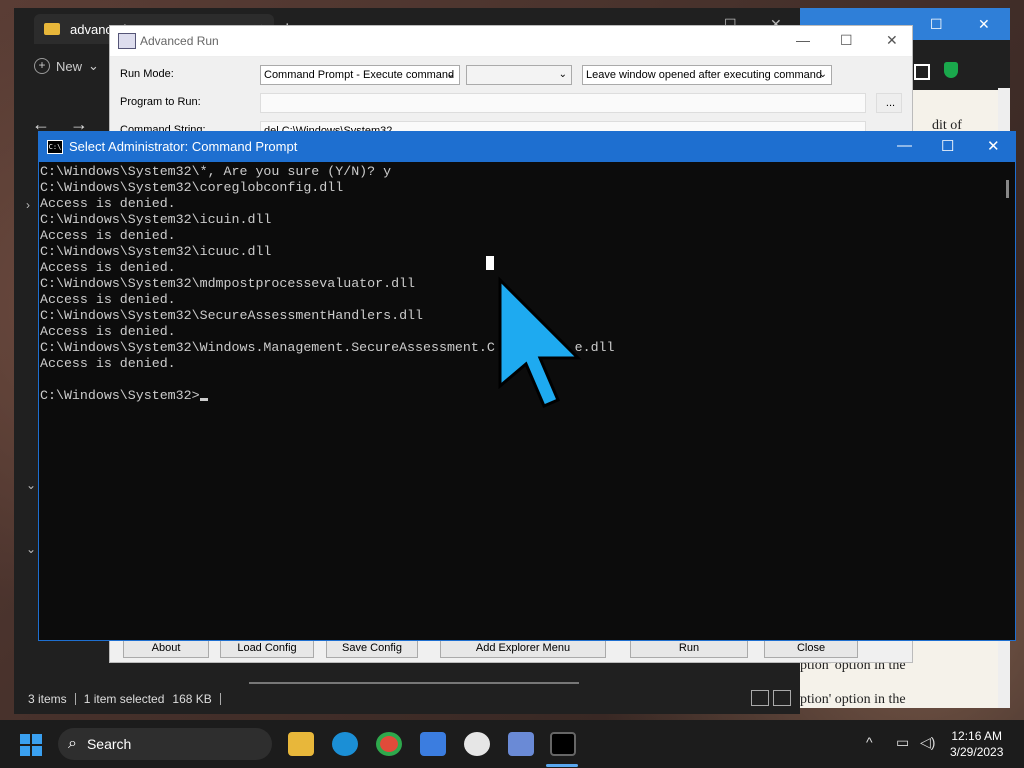  I want to click on close-dialog-button: Close, so click(811, 648).